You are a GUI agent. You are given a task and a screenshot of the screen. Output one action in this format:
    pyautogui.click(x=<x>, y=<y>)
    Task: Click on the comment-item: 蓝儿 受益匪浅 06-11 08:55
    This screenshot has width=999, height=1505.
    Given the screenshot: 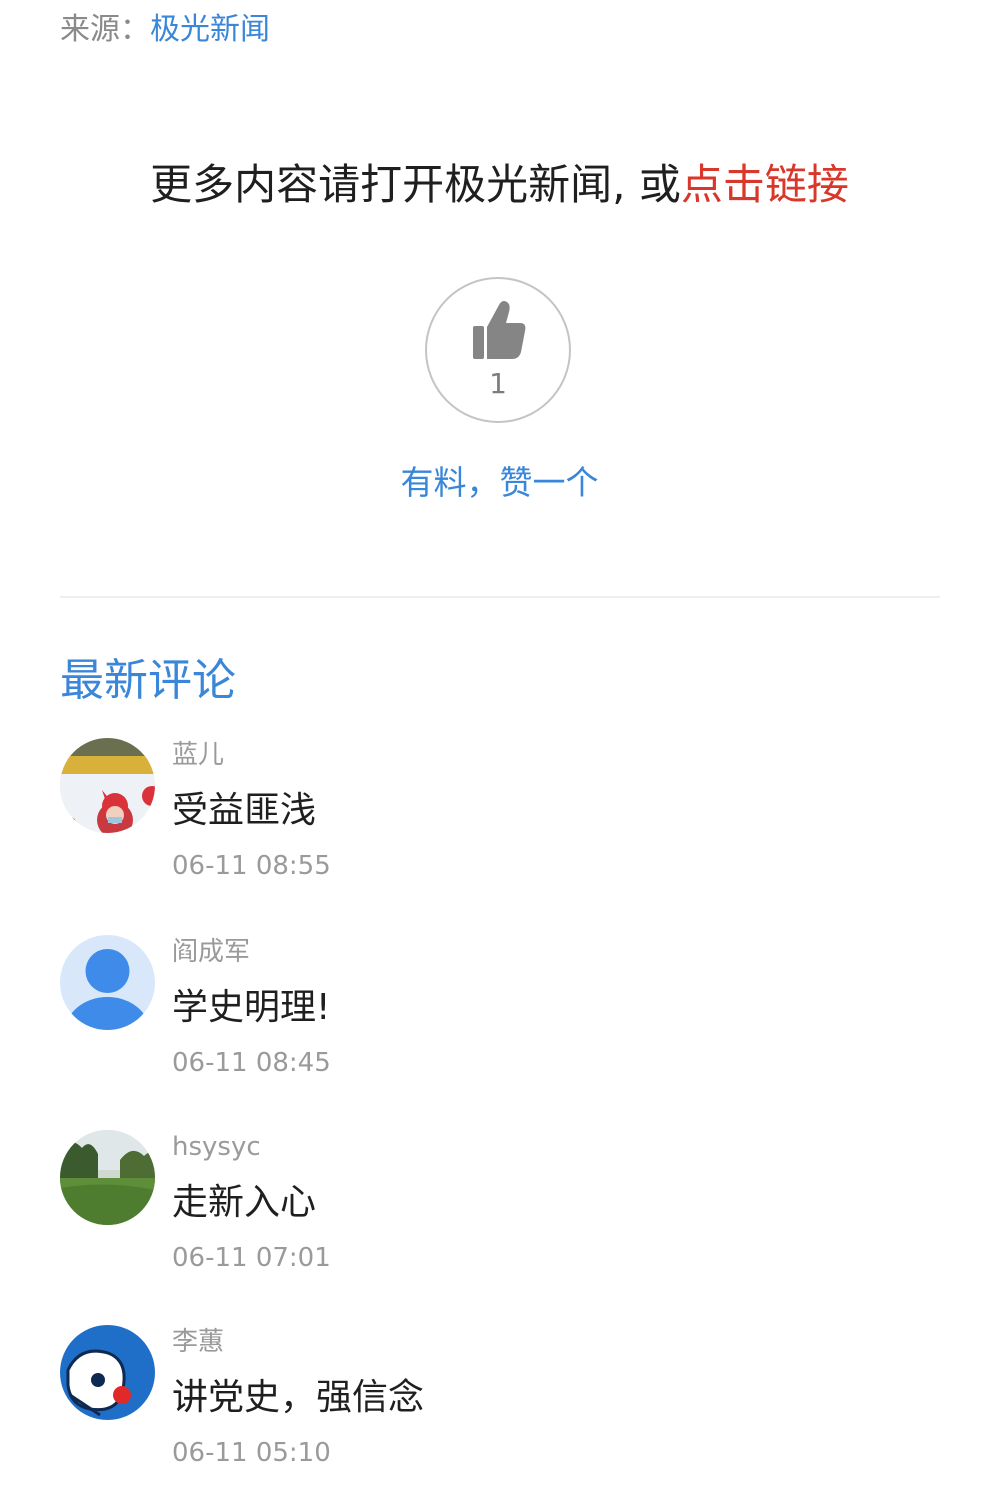 What is the action you would take?
    pyautogui.click(x=500, y=828)
    